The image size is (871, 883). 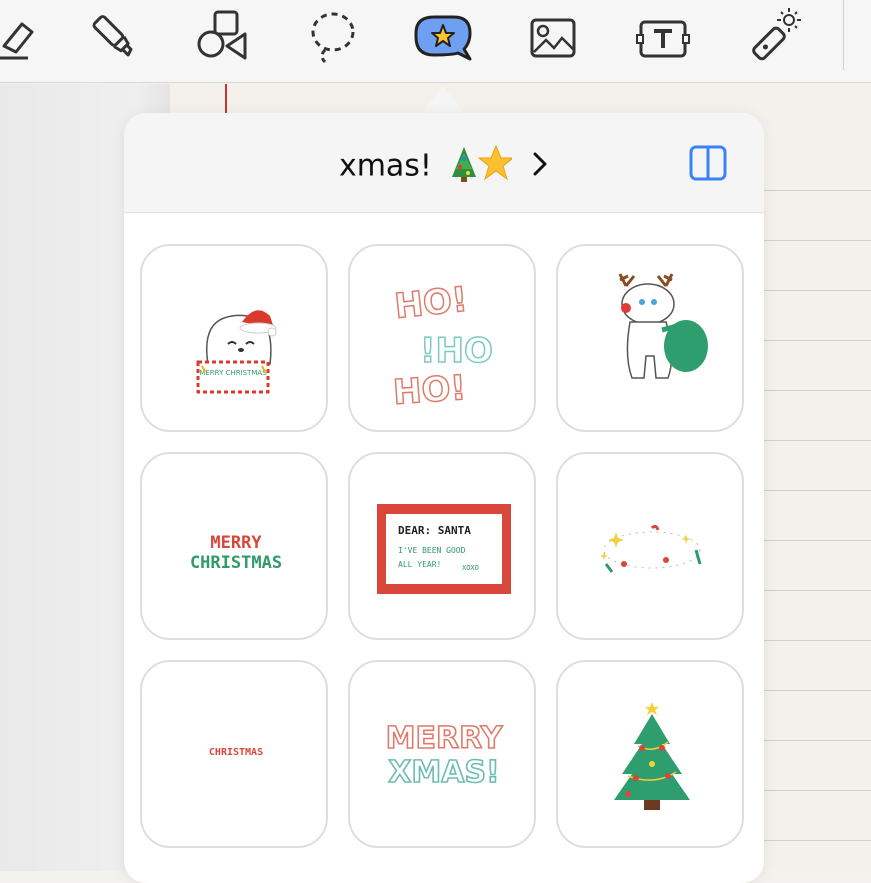 I want to click on sparkle-garland-sticker, so click(x=651, y=548).